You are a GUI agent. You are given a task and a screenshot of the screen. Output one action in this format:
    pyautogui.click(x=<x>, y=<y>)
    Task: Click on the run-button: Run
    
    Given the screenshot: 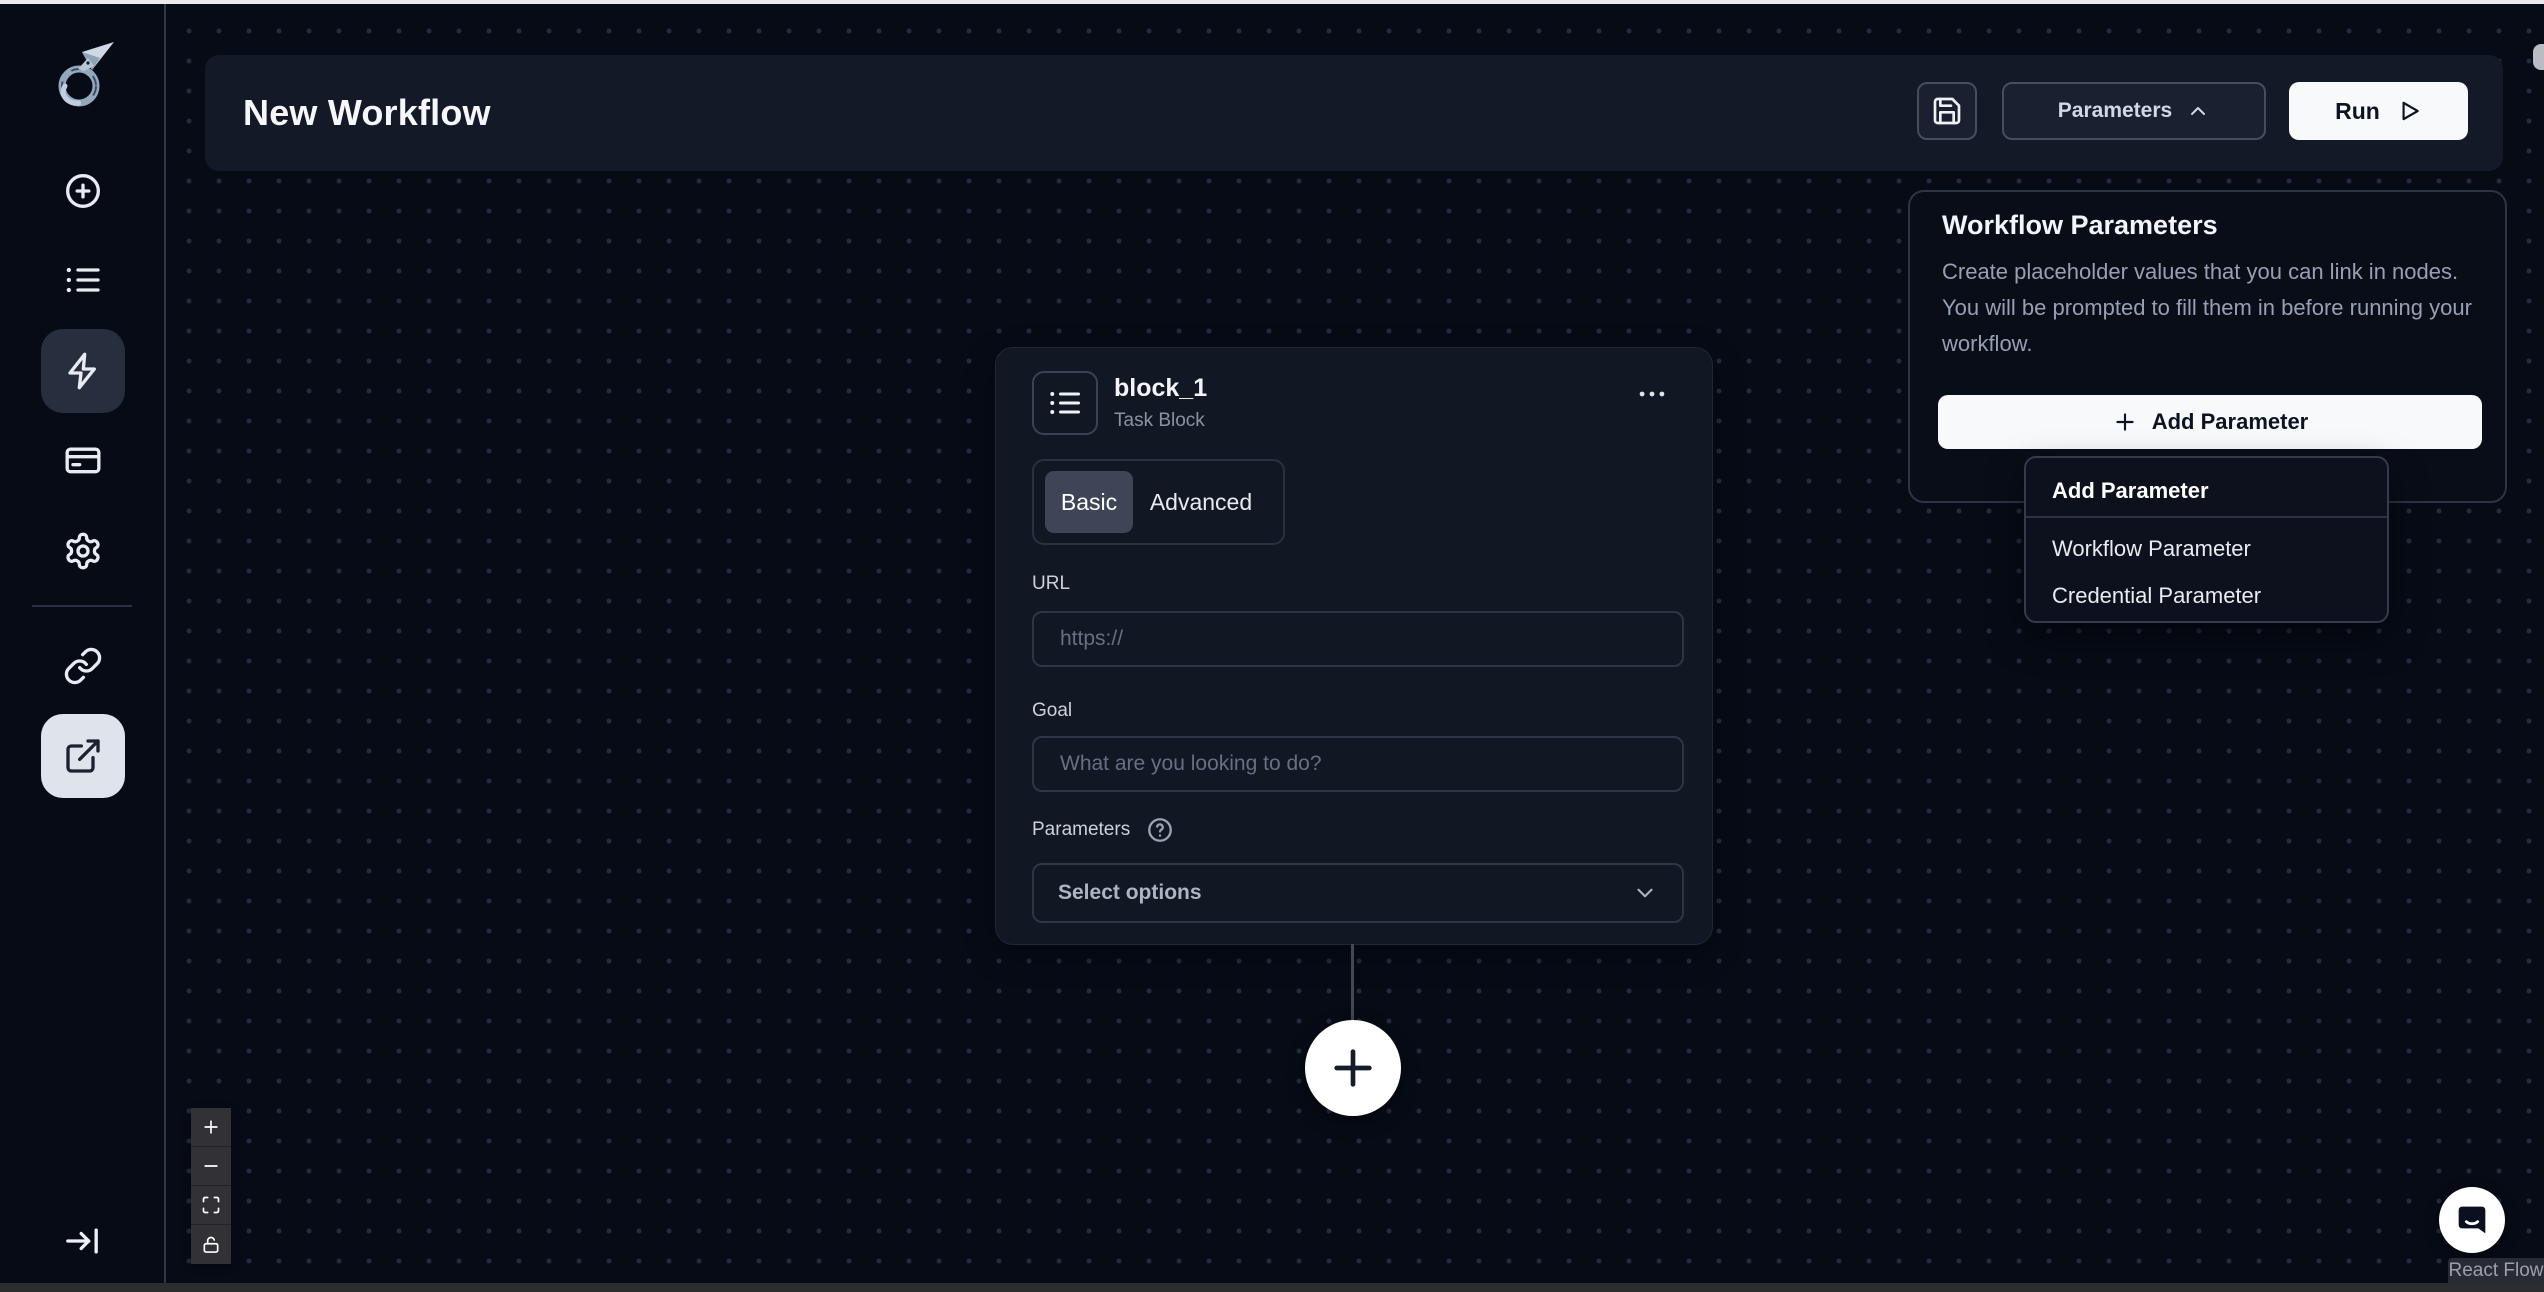 What is the action you would take?
    pyautogui.click(x=2378, y=111)
    